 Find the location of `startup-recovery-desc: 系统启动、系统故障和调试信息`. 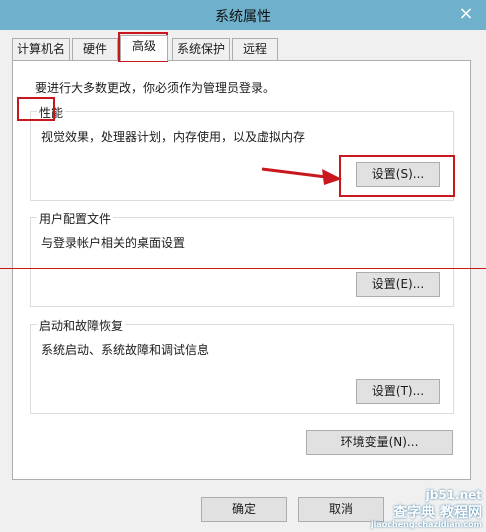

startup-recovery-desc: 系统启动、系统故障和调试信息 is located at coordinates (125, 350).